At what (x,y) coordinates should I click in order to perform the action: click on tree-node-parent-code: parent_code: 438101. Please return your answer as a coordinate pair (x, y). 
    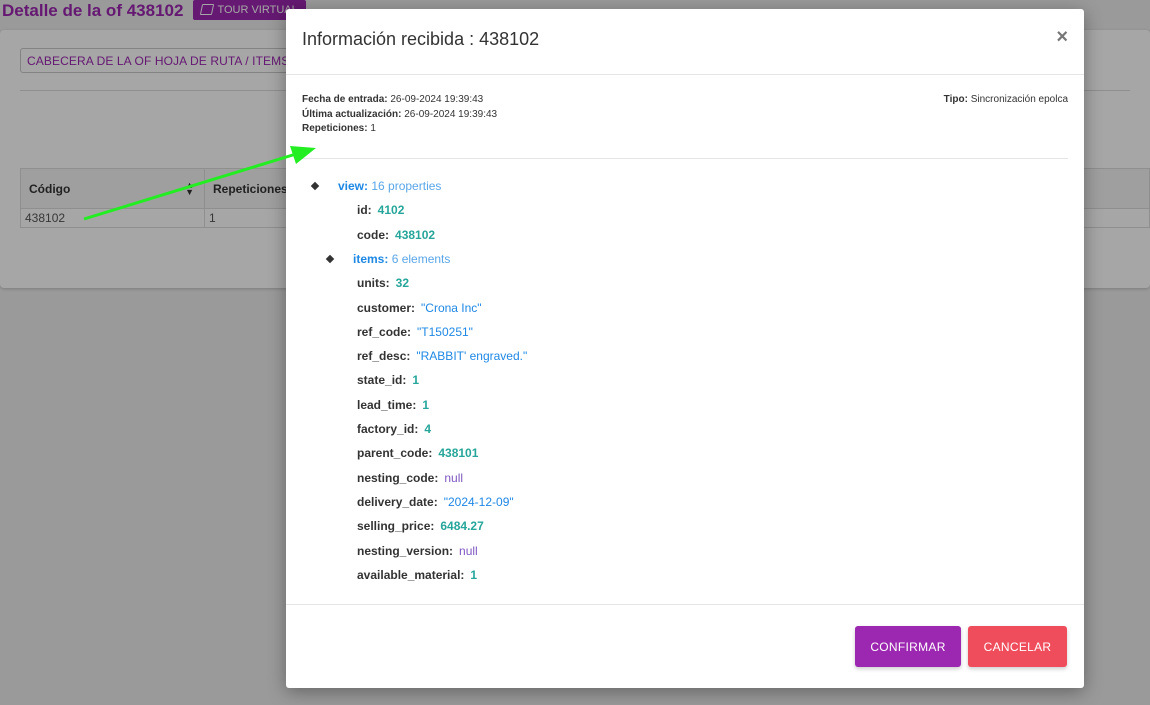
    Looking at the image, I should click on (418, 453).